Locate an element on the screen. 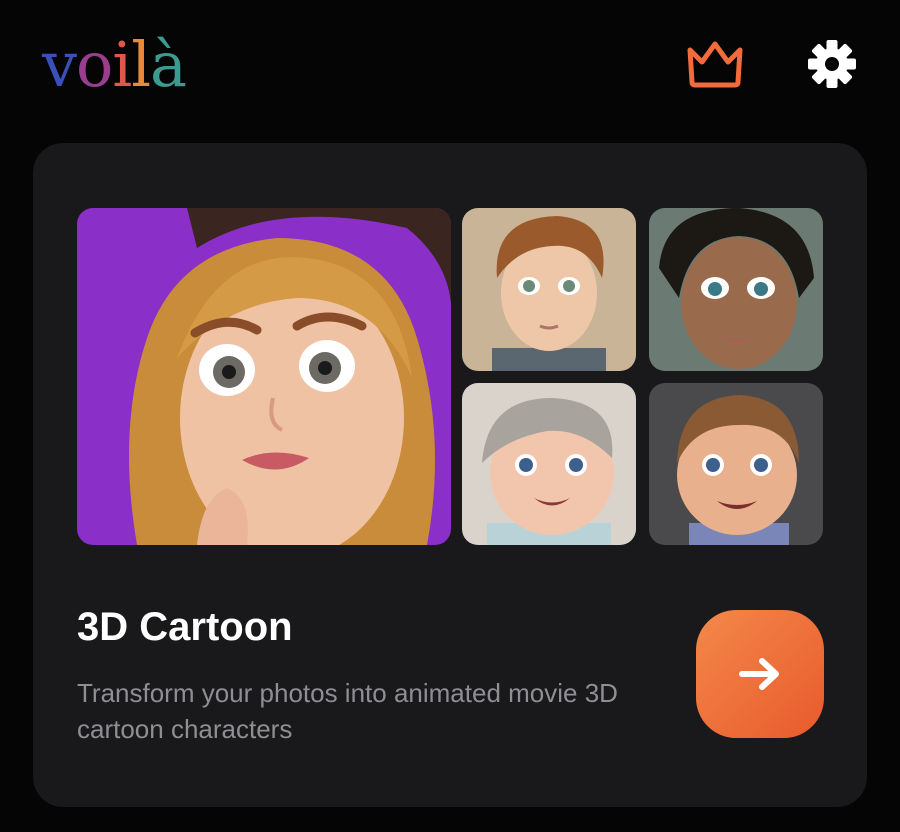 This screenshot has width=900, height=832. preview-image-toddler is located at coordinates (736, 464).